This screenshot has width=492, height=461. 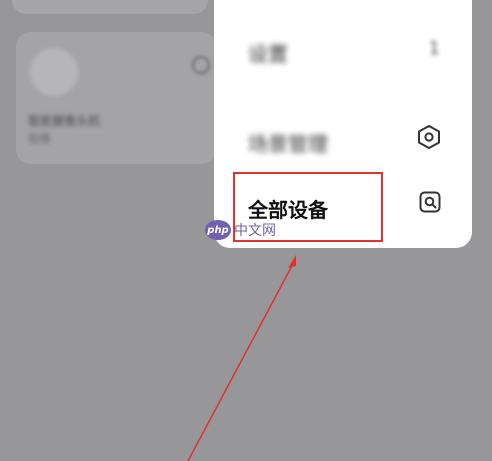 I want to click on menu-item-label: 场景管理, so click(x=288, y=144).